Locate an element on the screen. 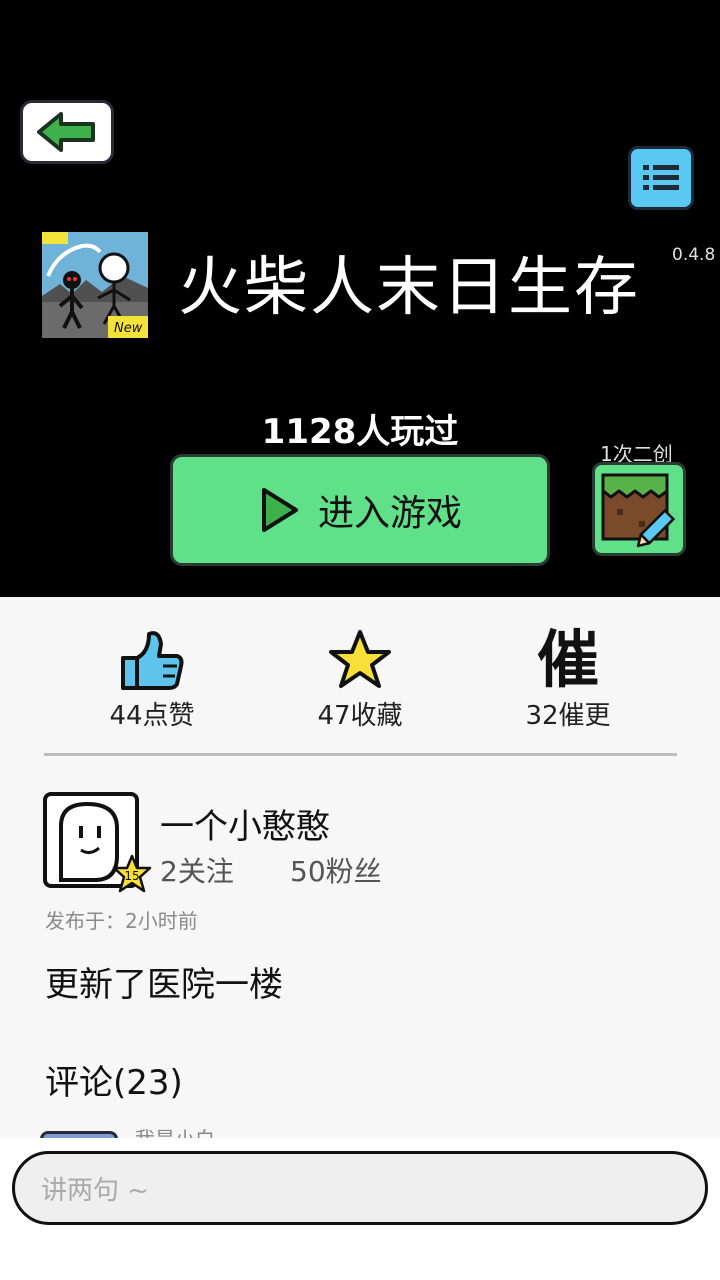 This screenshot has width=720, height=1280. level-text: 15 is located at coordinates (131, 876).